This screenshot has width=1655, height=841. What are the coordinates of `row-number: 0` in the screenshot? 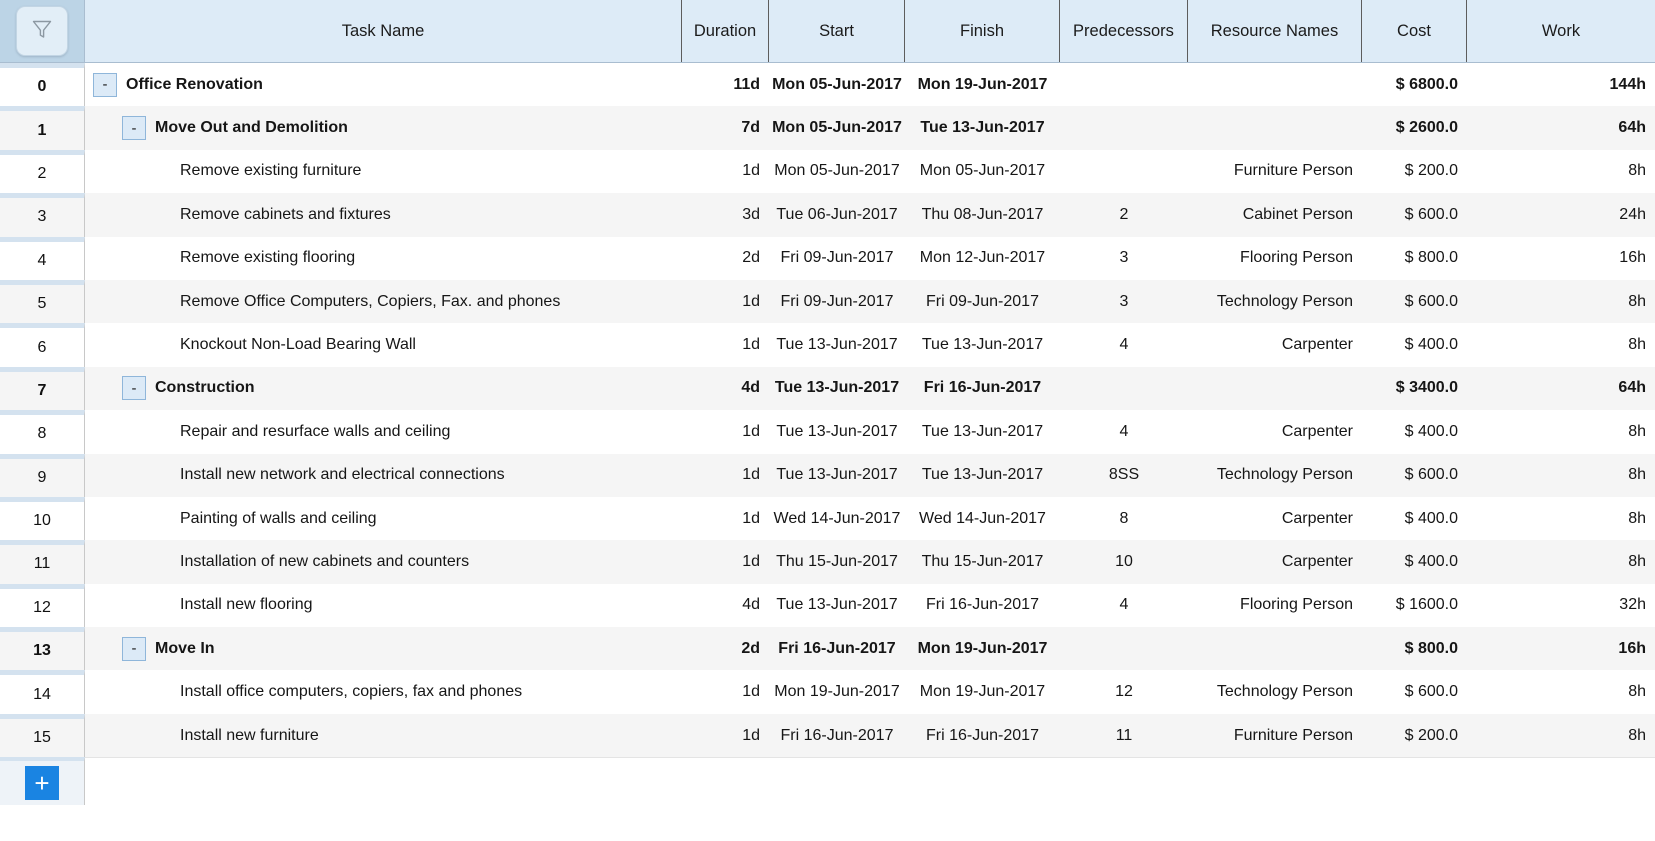 It's located at (42, 85).